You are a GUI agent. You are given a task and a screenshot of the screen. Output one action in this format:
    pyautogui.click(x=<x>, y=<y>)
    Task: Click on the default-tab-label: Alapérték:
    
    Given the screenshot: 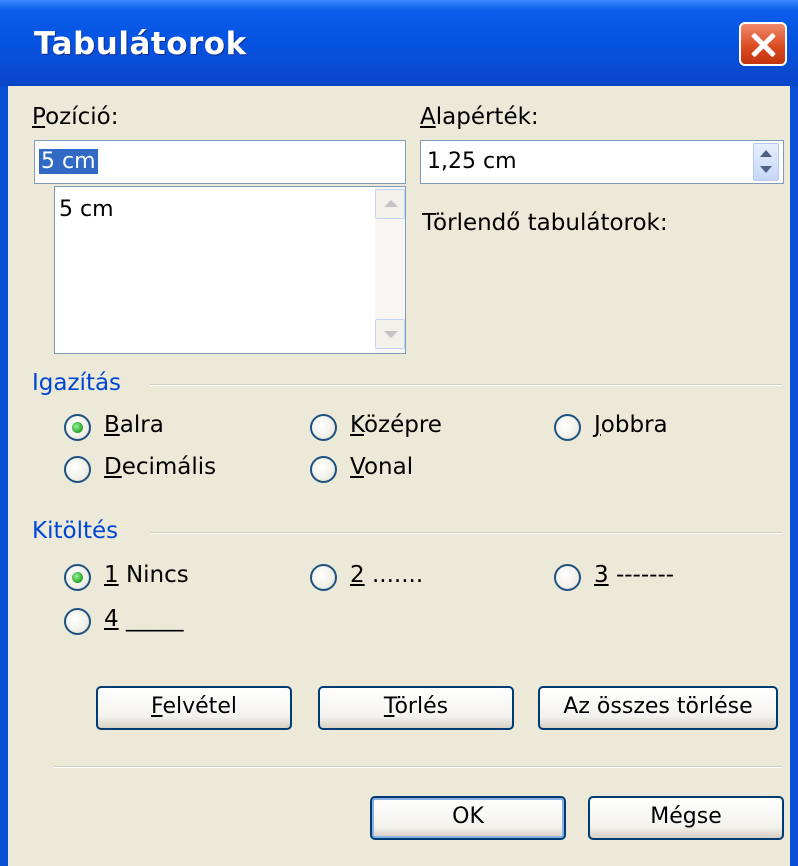 What is the action you would take?
    pyautogui.click(x=479, y=117)
    